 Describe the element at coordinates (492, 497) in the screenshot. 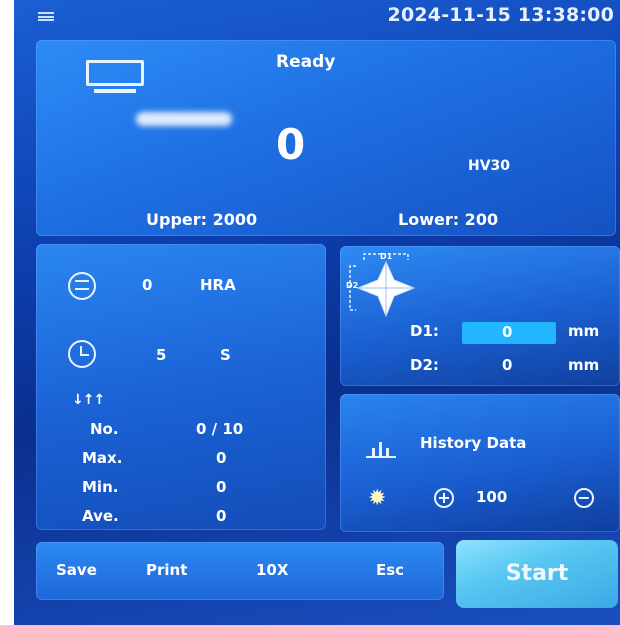

I see `light-level-value: 100` at that location.